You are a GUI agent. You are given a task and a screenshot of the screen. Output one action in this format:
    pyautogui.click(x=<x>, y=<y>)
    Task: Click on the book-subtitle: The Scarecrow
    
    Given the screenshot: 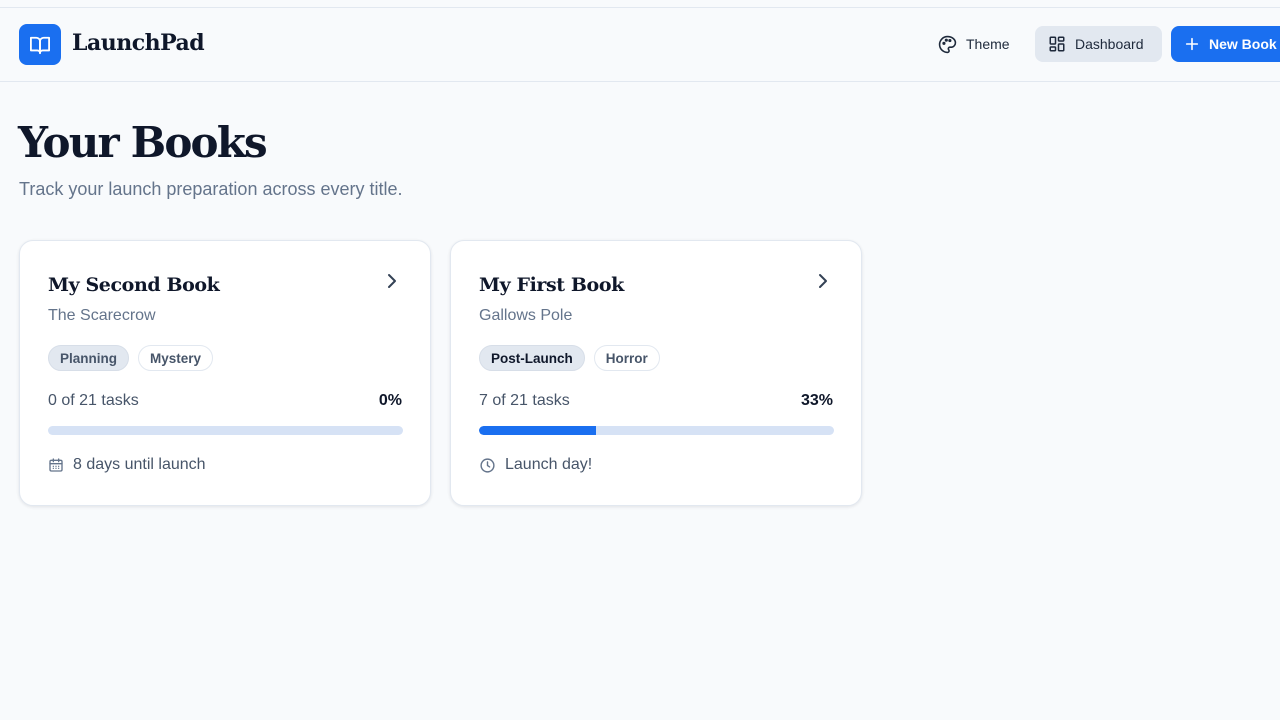 What is the action you would take?
    pyautogui.click(x=102, y=315)
    